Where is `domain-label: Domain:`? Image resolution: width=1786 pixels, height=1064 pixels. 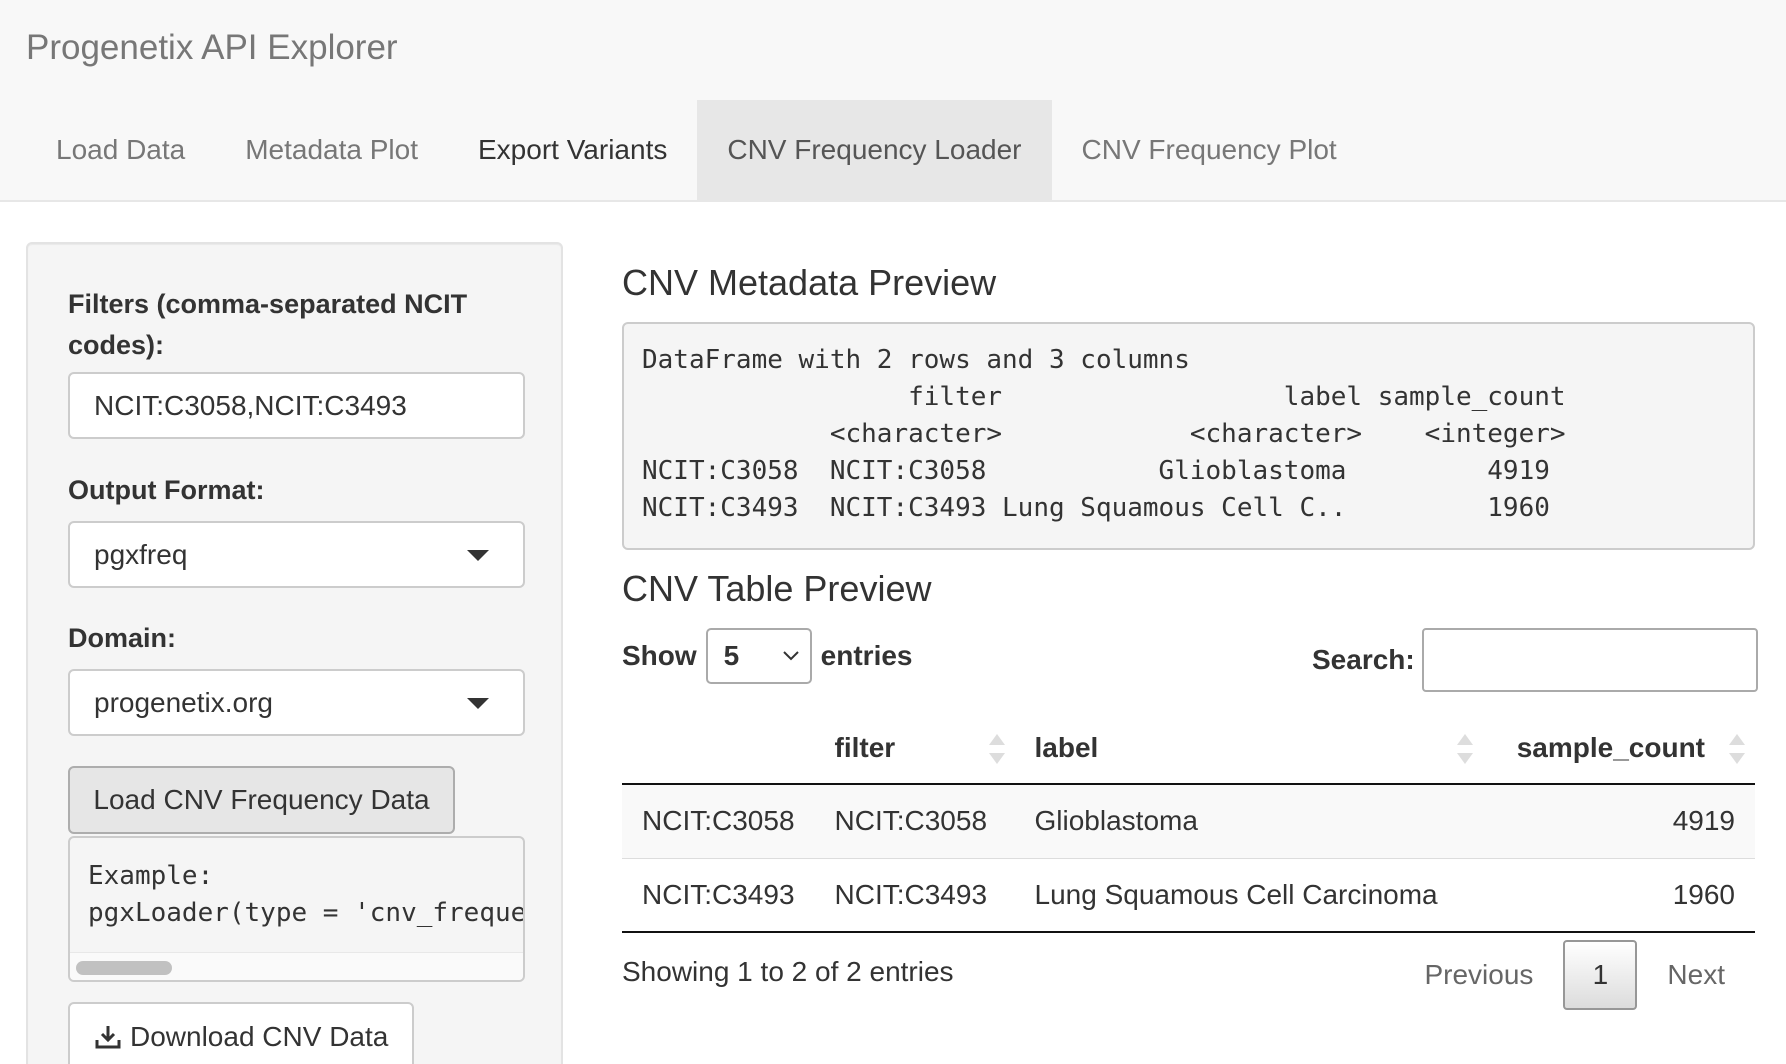
domain-label: Domain: is located at coordinates (122, 638).